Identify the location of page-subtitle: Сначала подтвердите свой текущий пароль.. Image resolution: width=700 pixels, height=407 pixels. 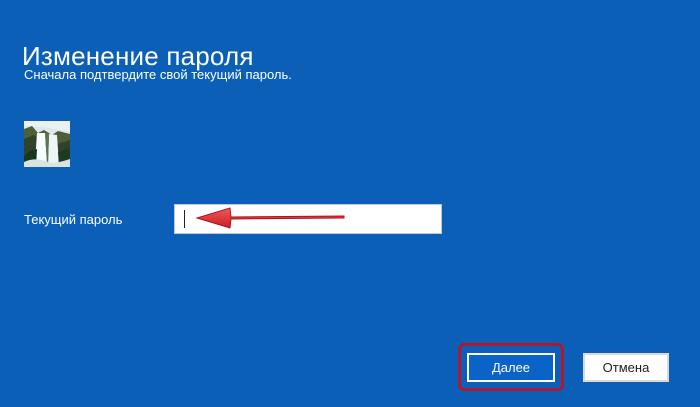
(158, 74).